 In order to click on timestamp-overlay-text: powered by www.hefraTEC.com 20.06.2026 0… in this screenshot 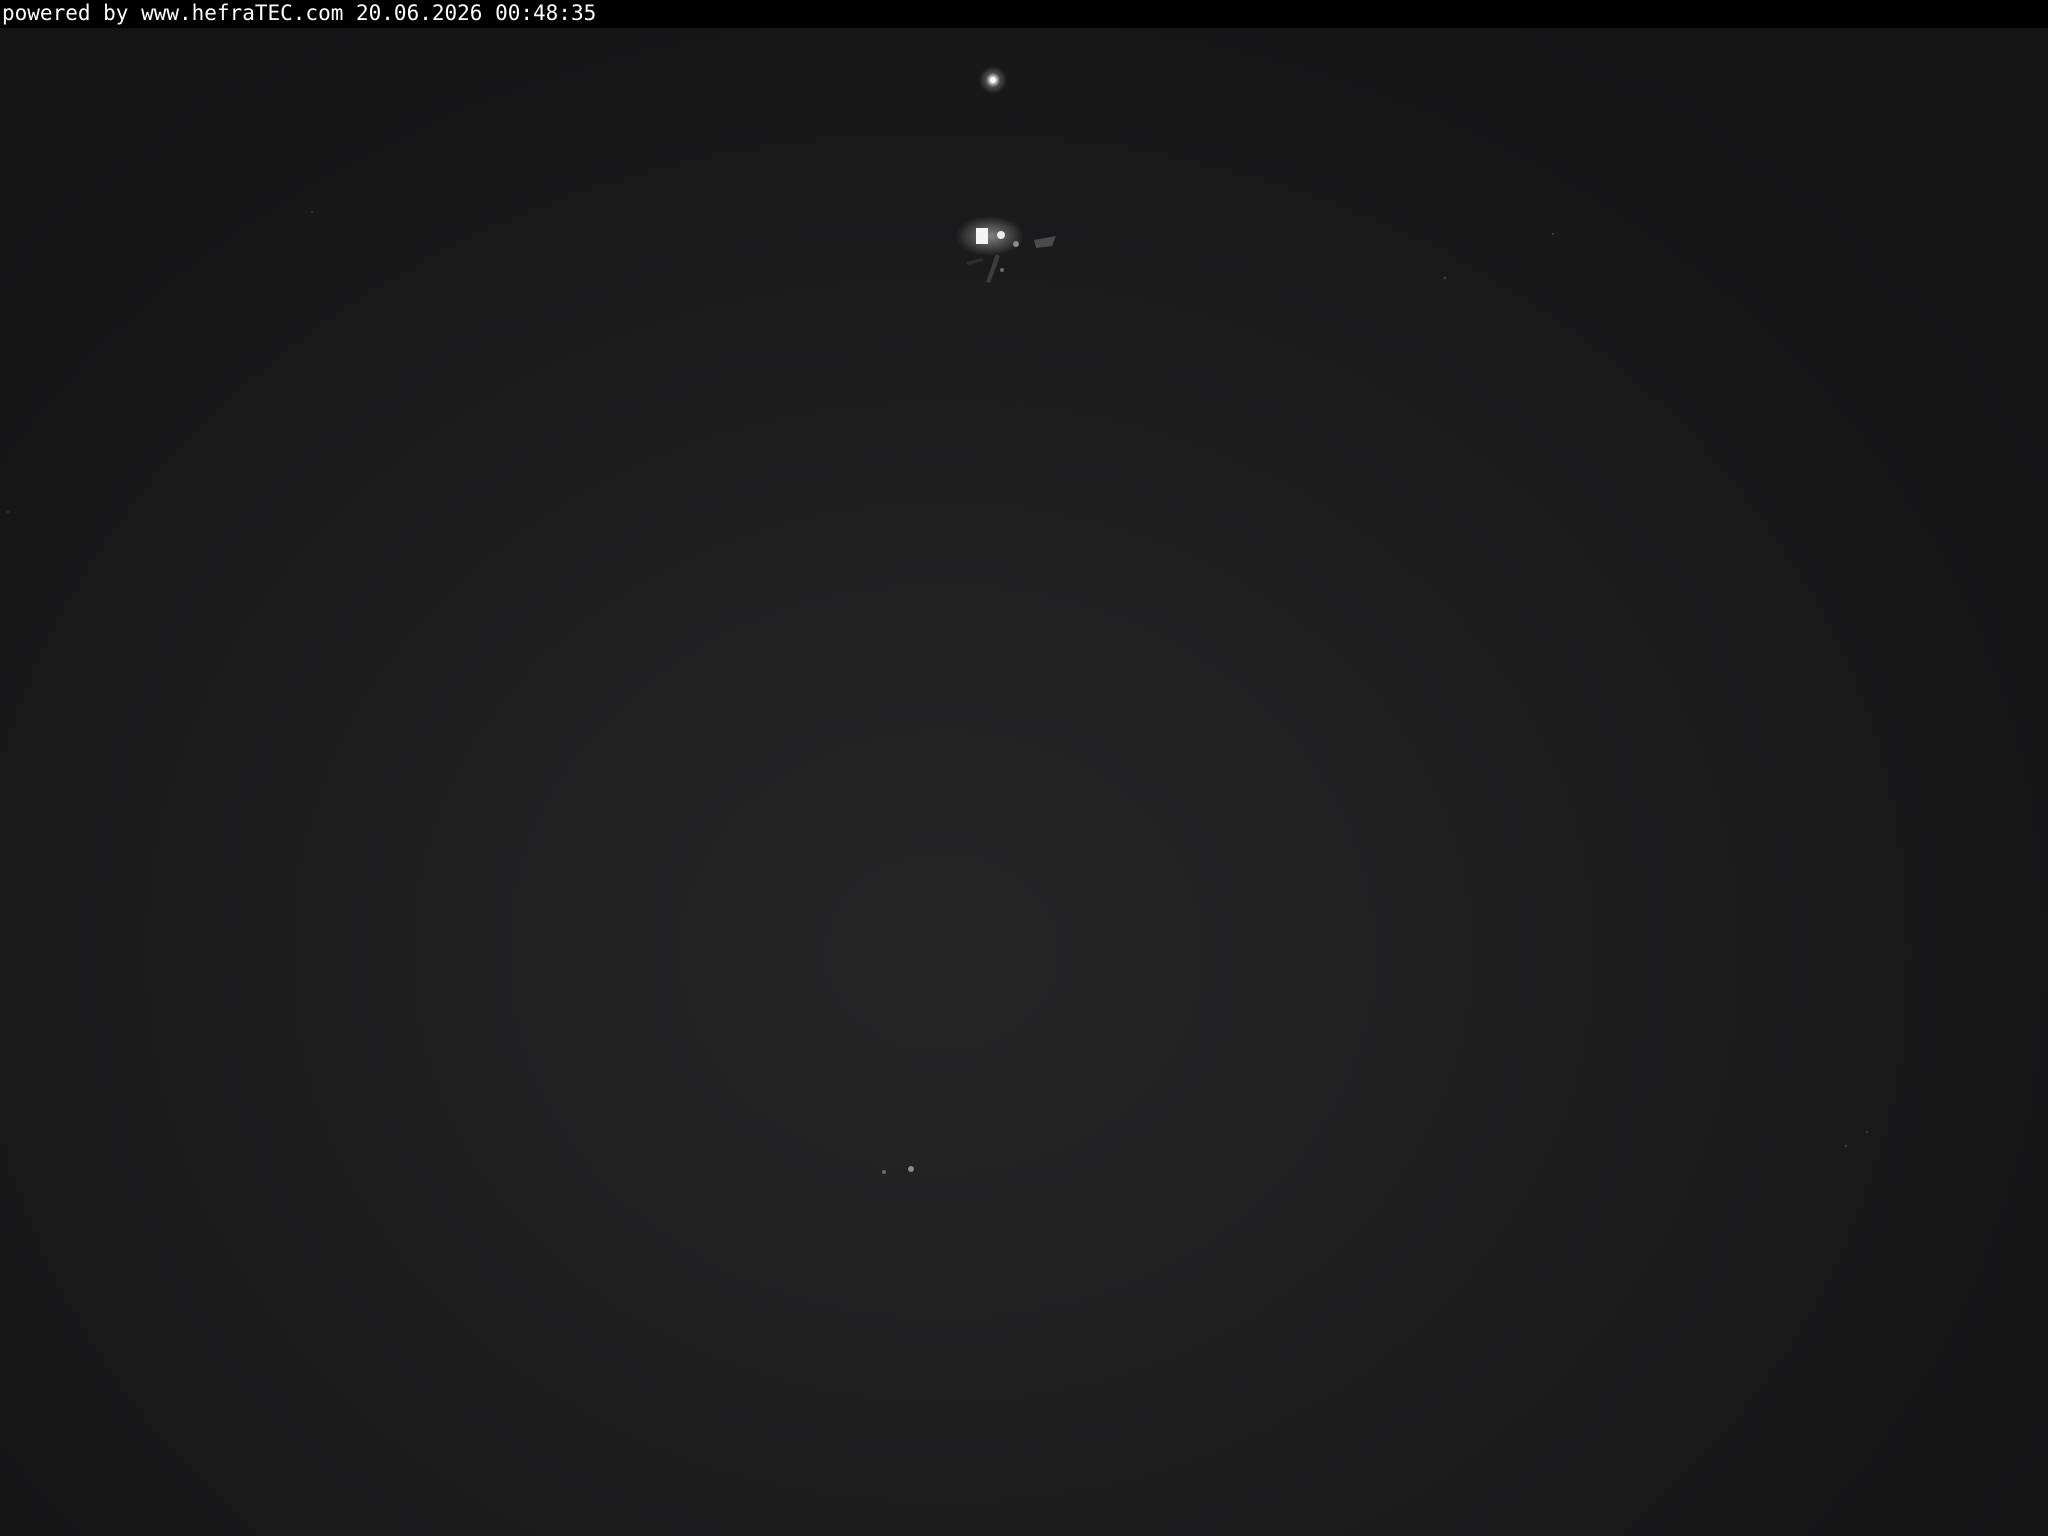, I will do `click(299, 13)`.